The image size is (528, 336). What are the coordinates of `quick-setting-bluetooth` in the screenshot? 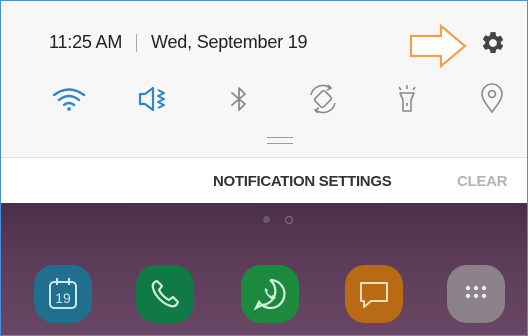 It's located at (239, 99).